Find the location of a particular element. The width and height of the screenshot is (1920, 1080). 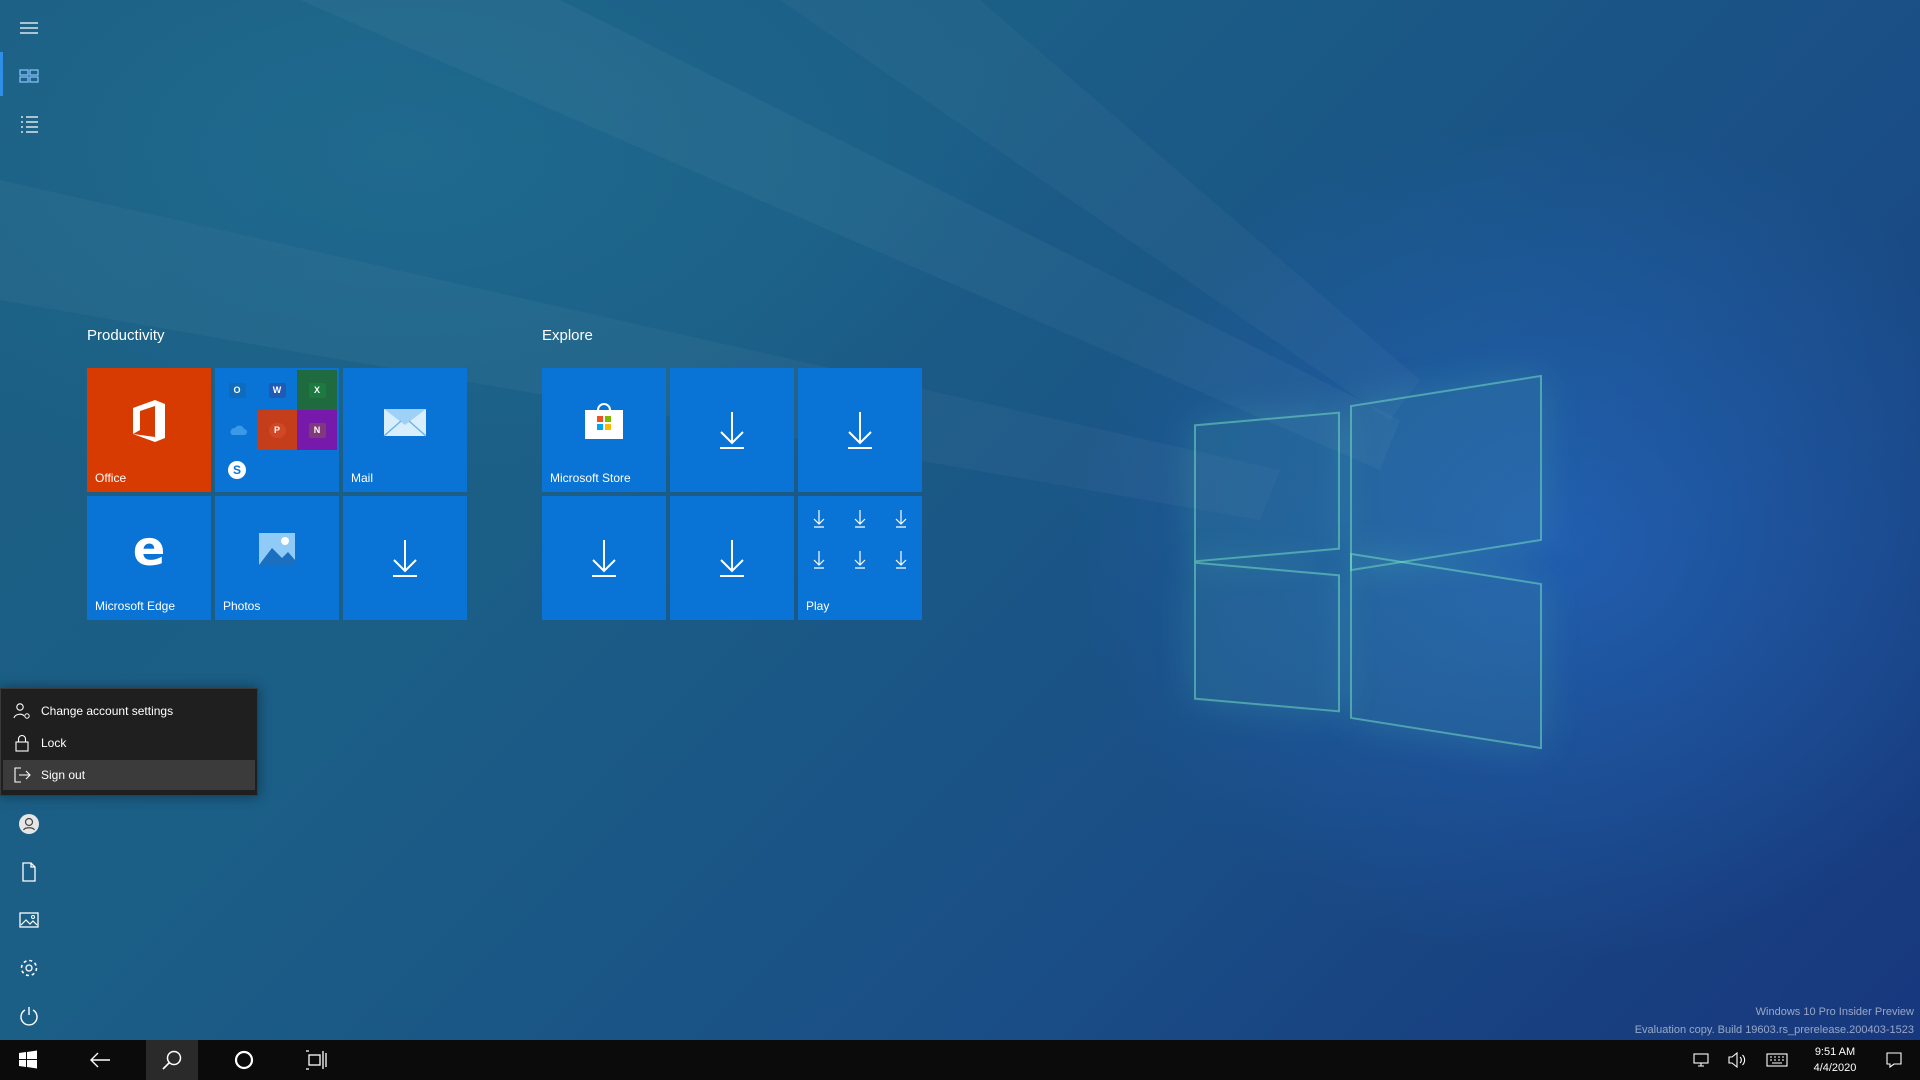

photos-icon is located at coordinates (277, 549).